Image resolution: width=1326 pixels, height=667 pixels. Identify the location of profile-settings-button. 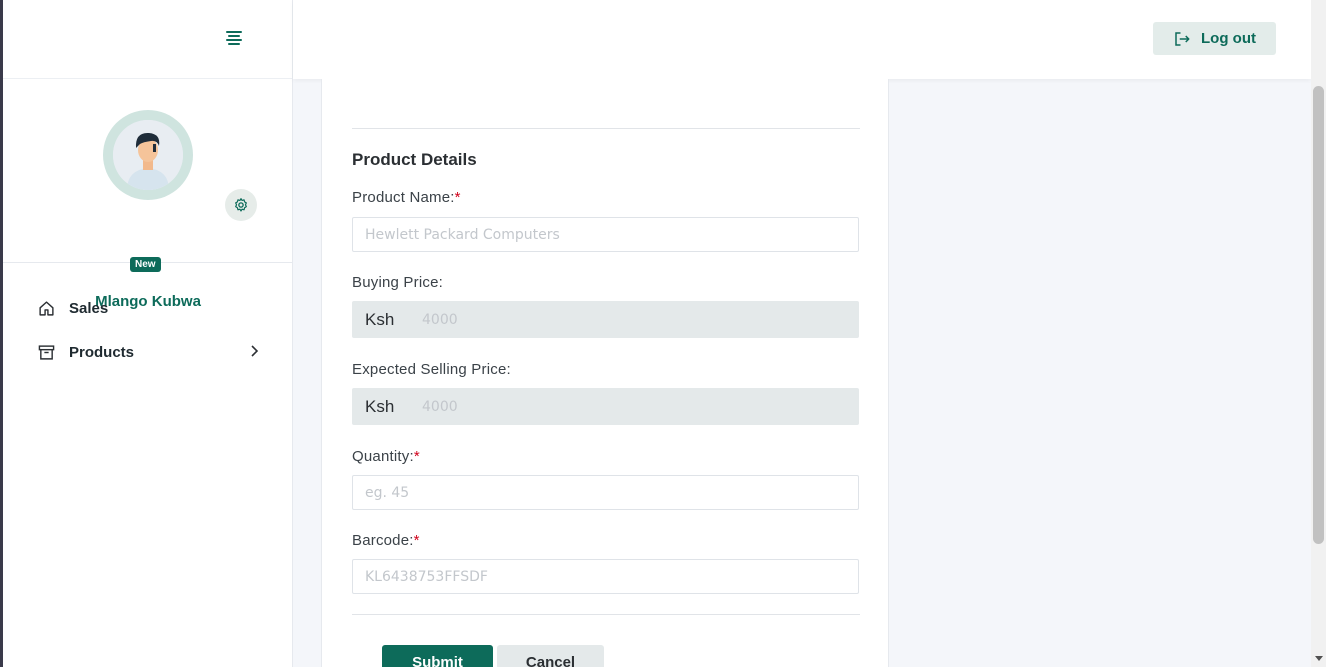
(241, 205).